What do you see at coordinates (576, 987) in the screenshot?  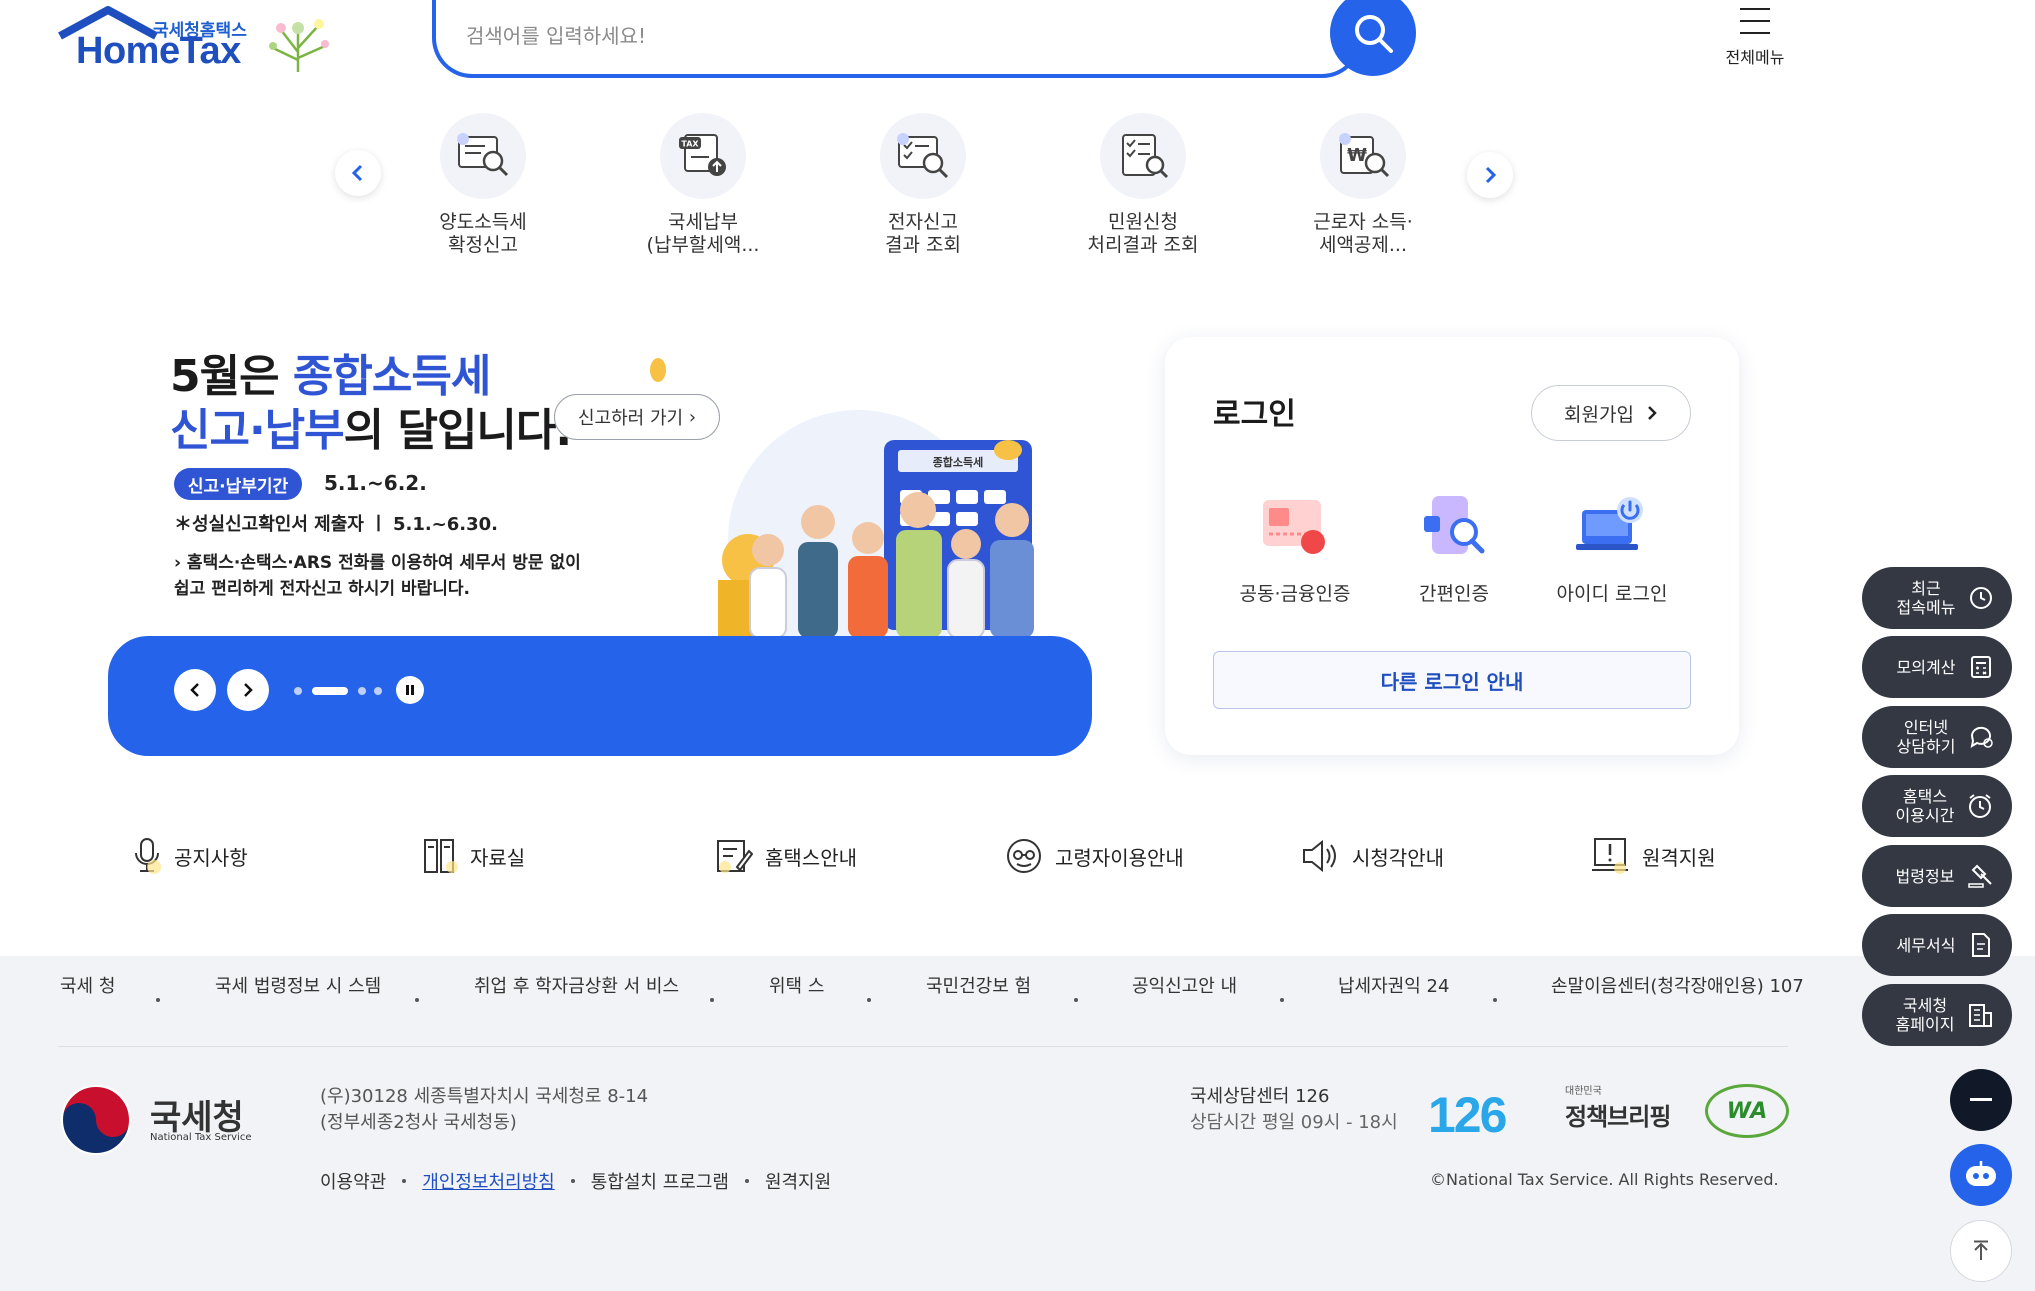 I see `footer-link: 취업 후 학자금상환 서 비스` at bounding box center [576, 987].